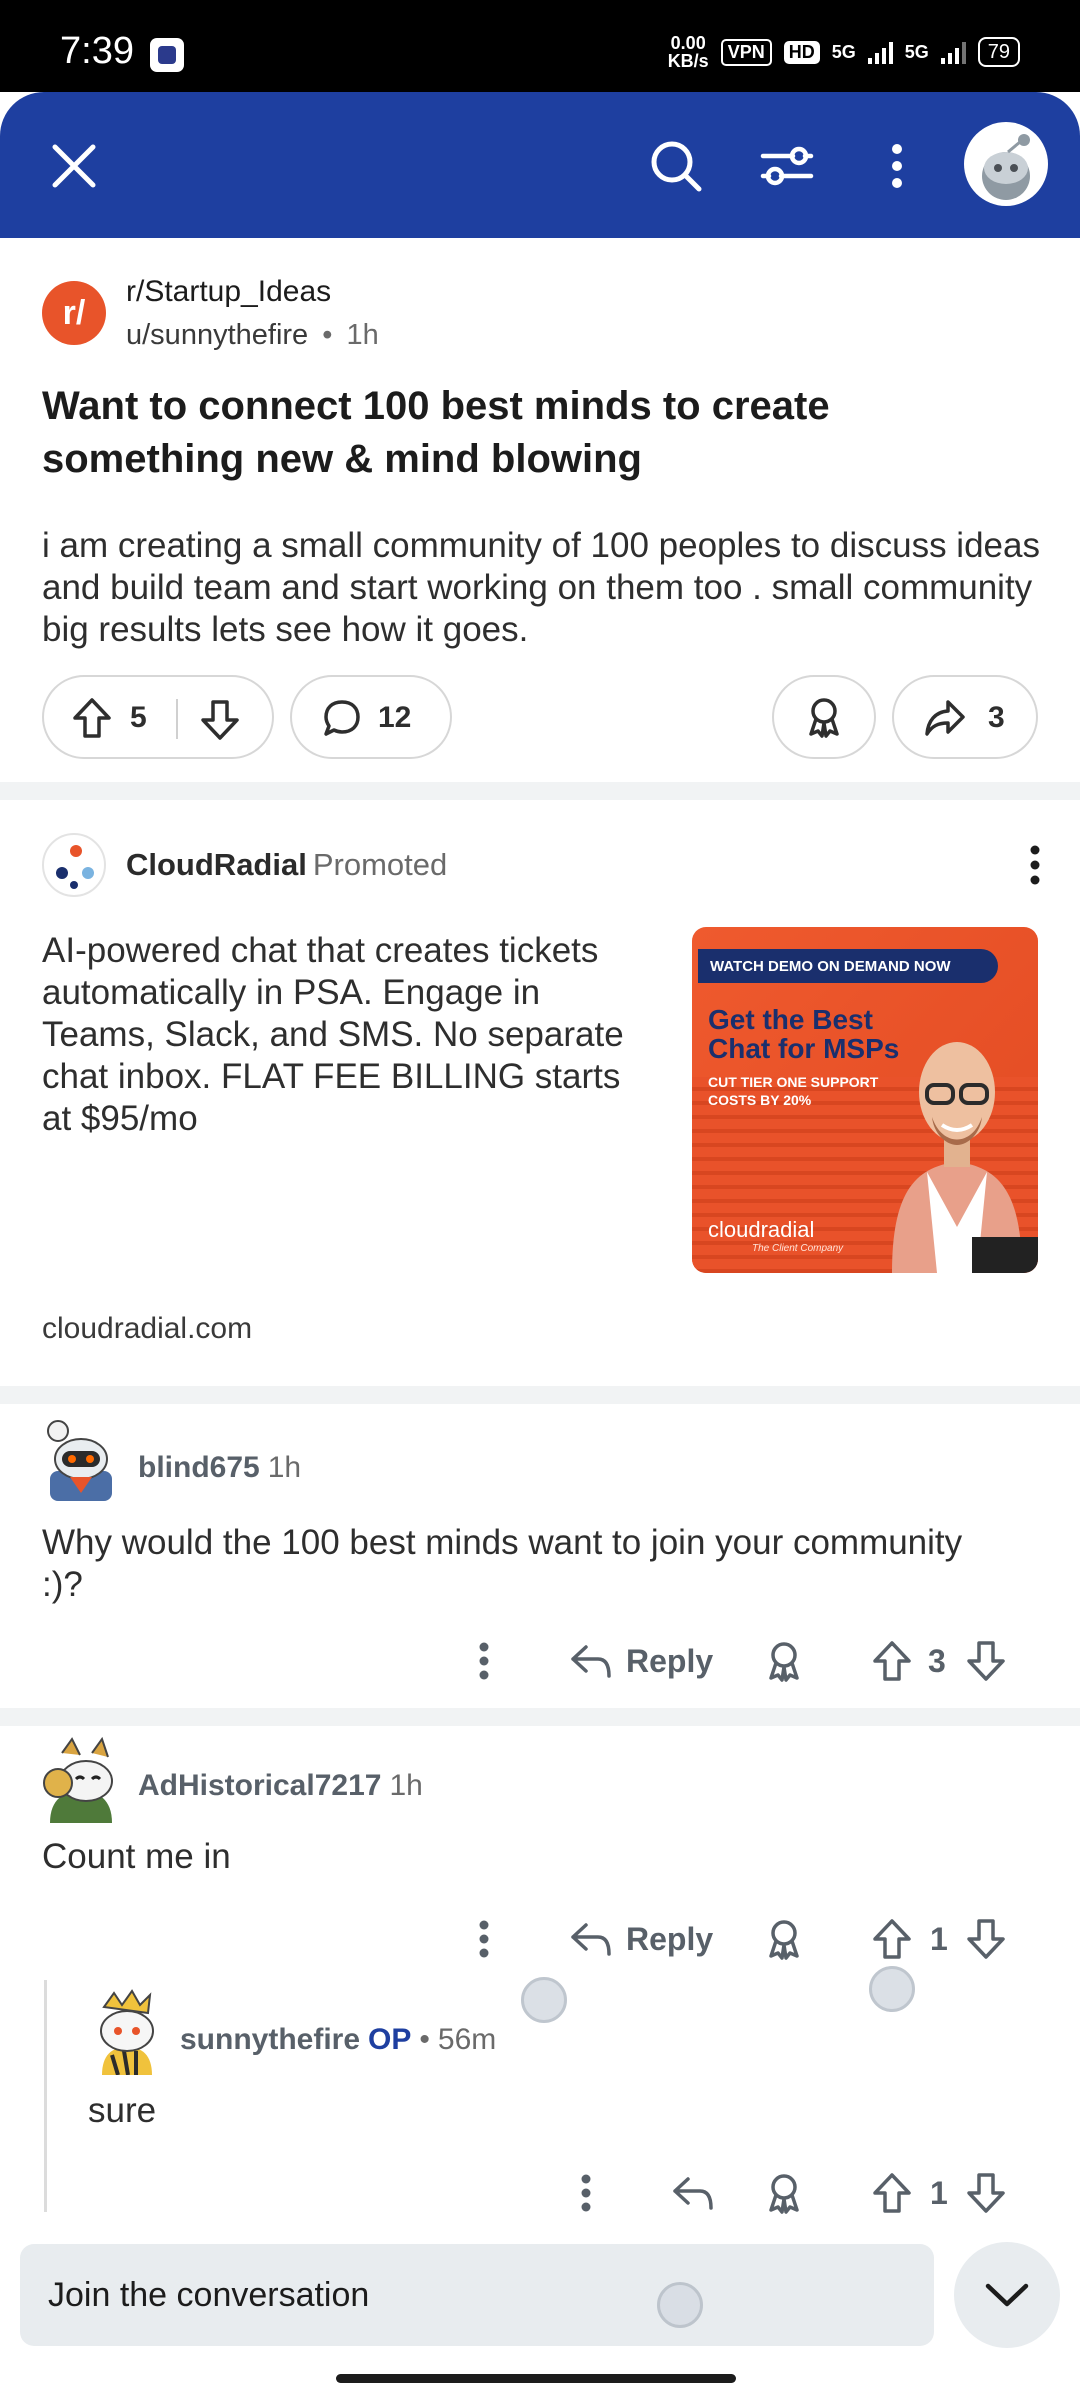  What do you see at coordinates (492, 1460) in the screenshot?
I see `comment-header: blind675 1h` at bounding box center [492, 1460].